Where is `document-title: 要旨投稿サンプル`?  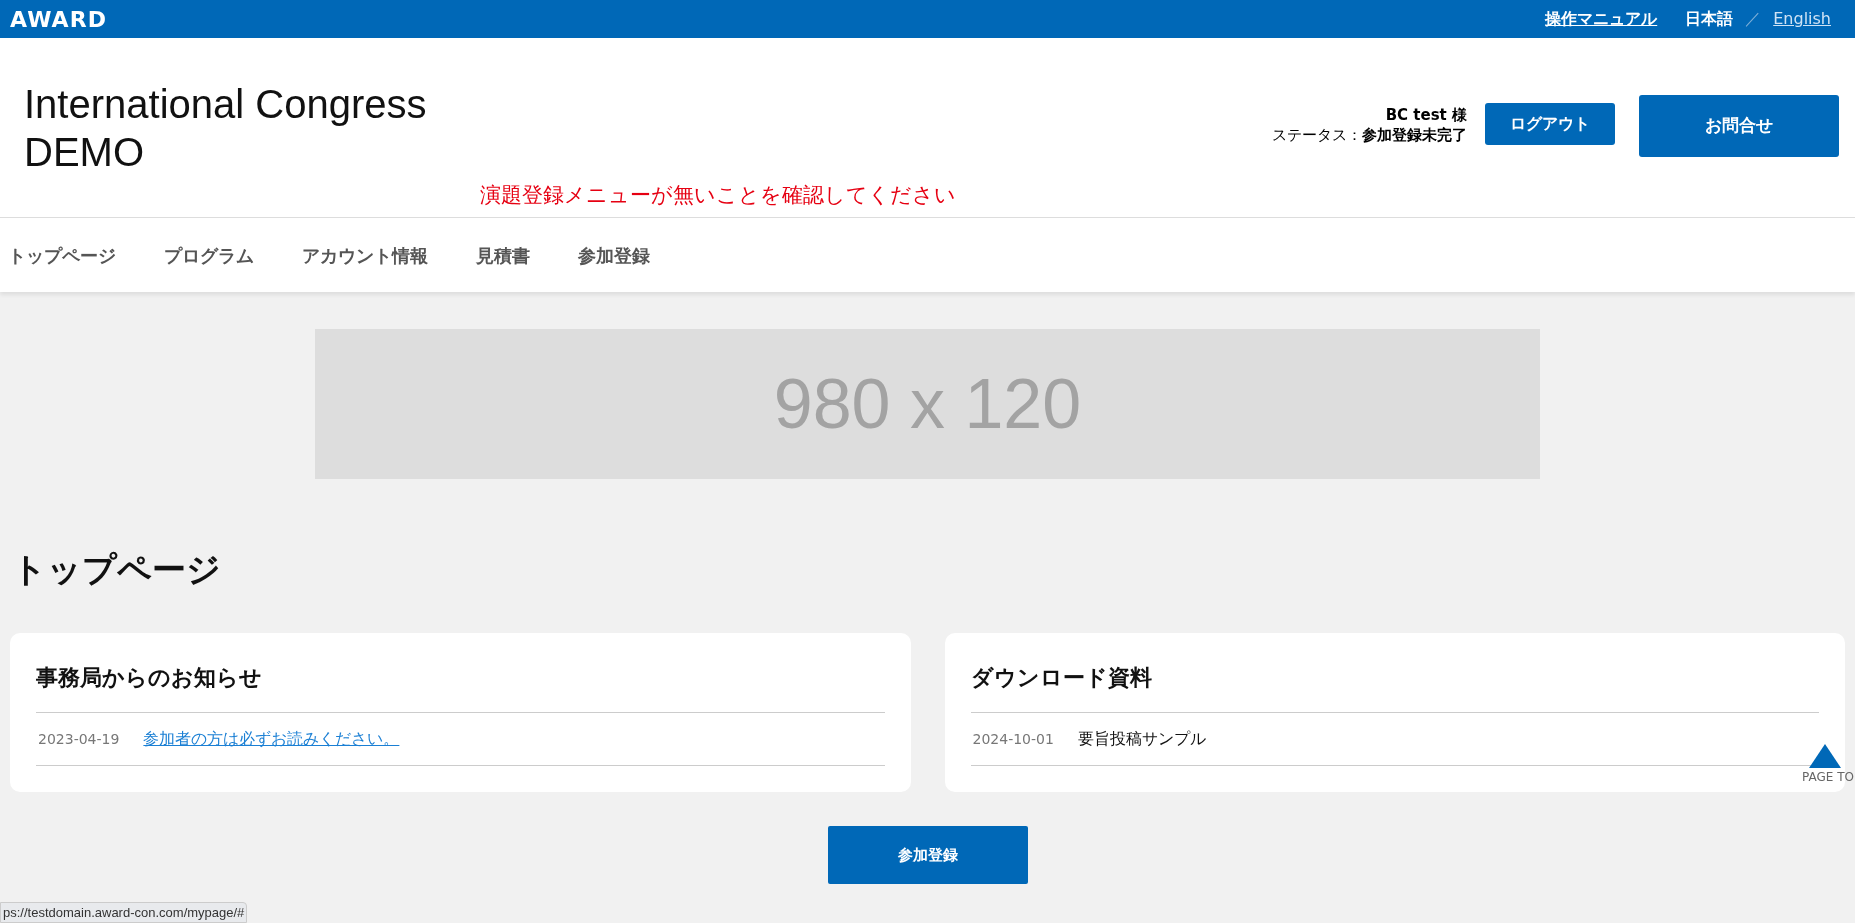
document-title: 要旨投稿サンプル is located at coordinates (1141, 739).